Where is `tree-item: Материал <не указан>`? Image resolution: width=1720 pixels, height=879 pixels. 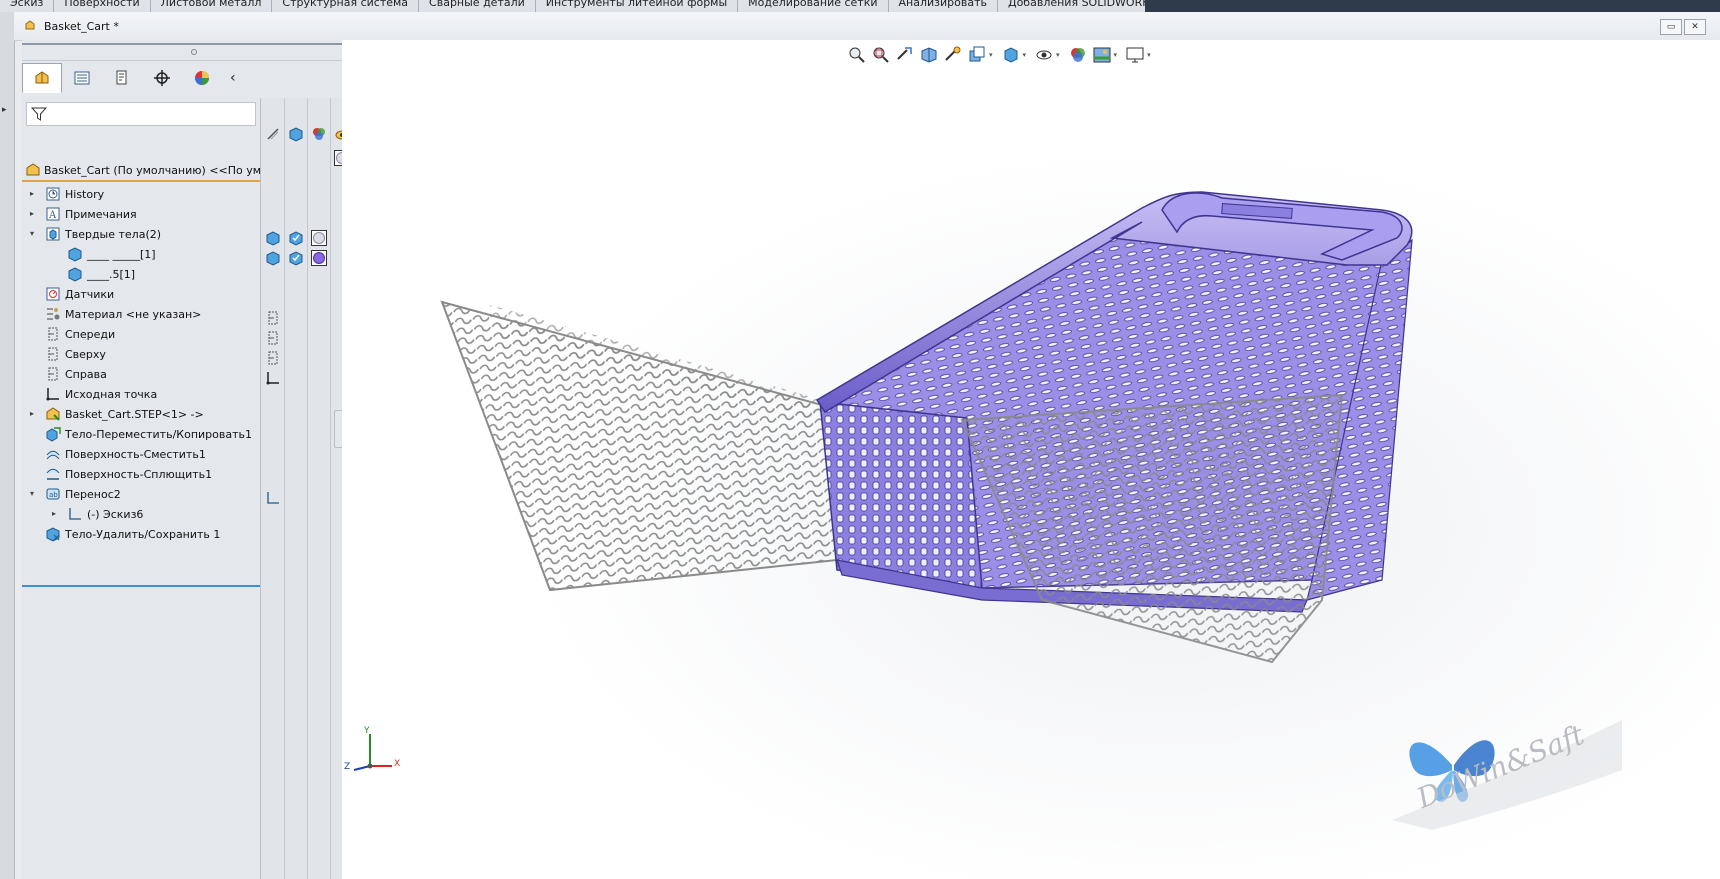 tree-item: Материал <не указан> is located at coordinates (141, 314).